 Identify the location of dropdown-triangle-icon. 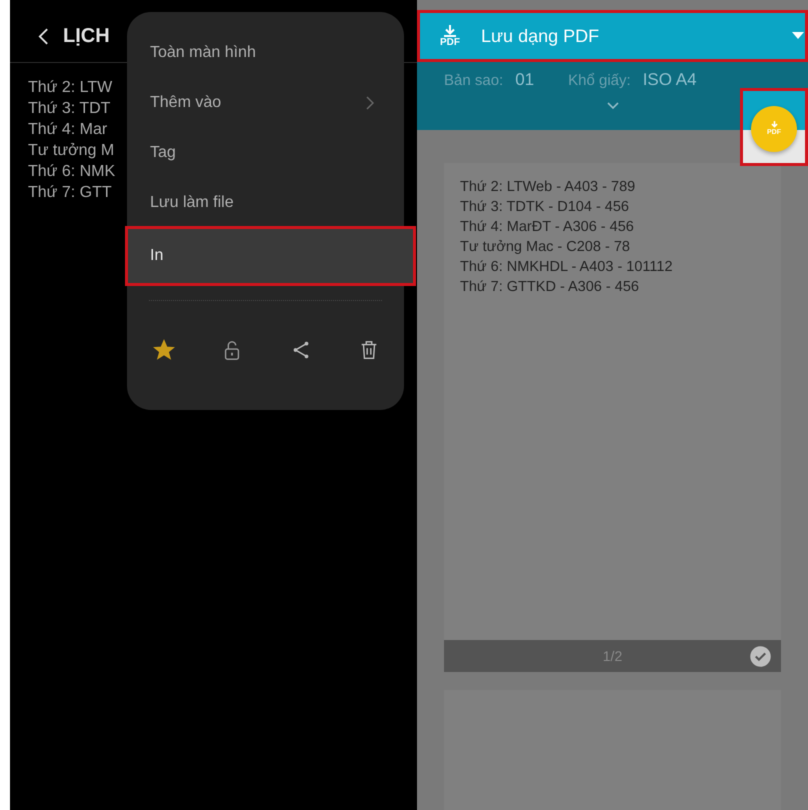
(798, 36).